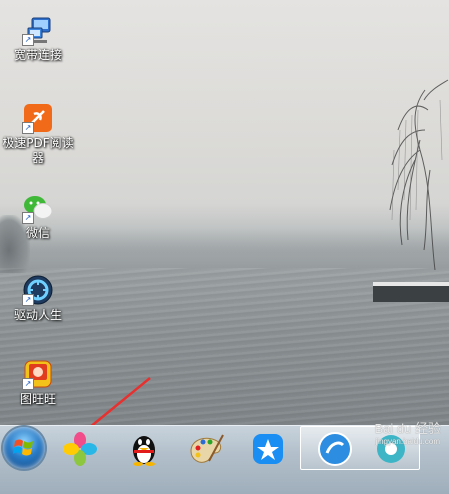  I want to click on taskbar-qq, so click(144, 449).